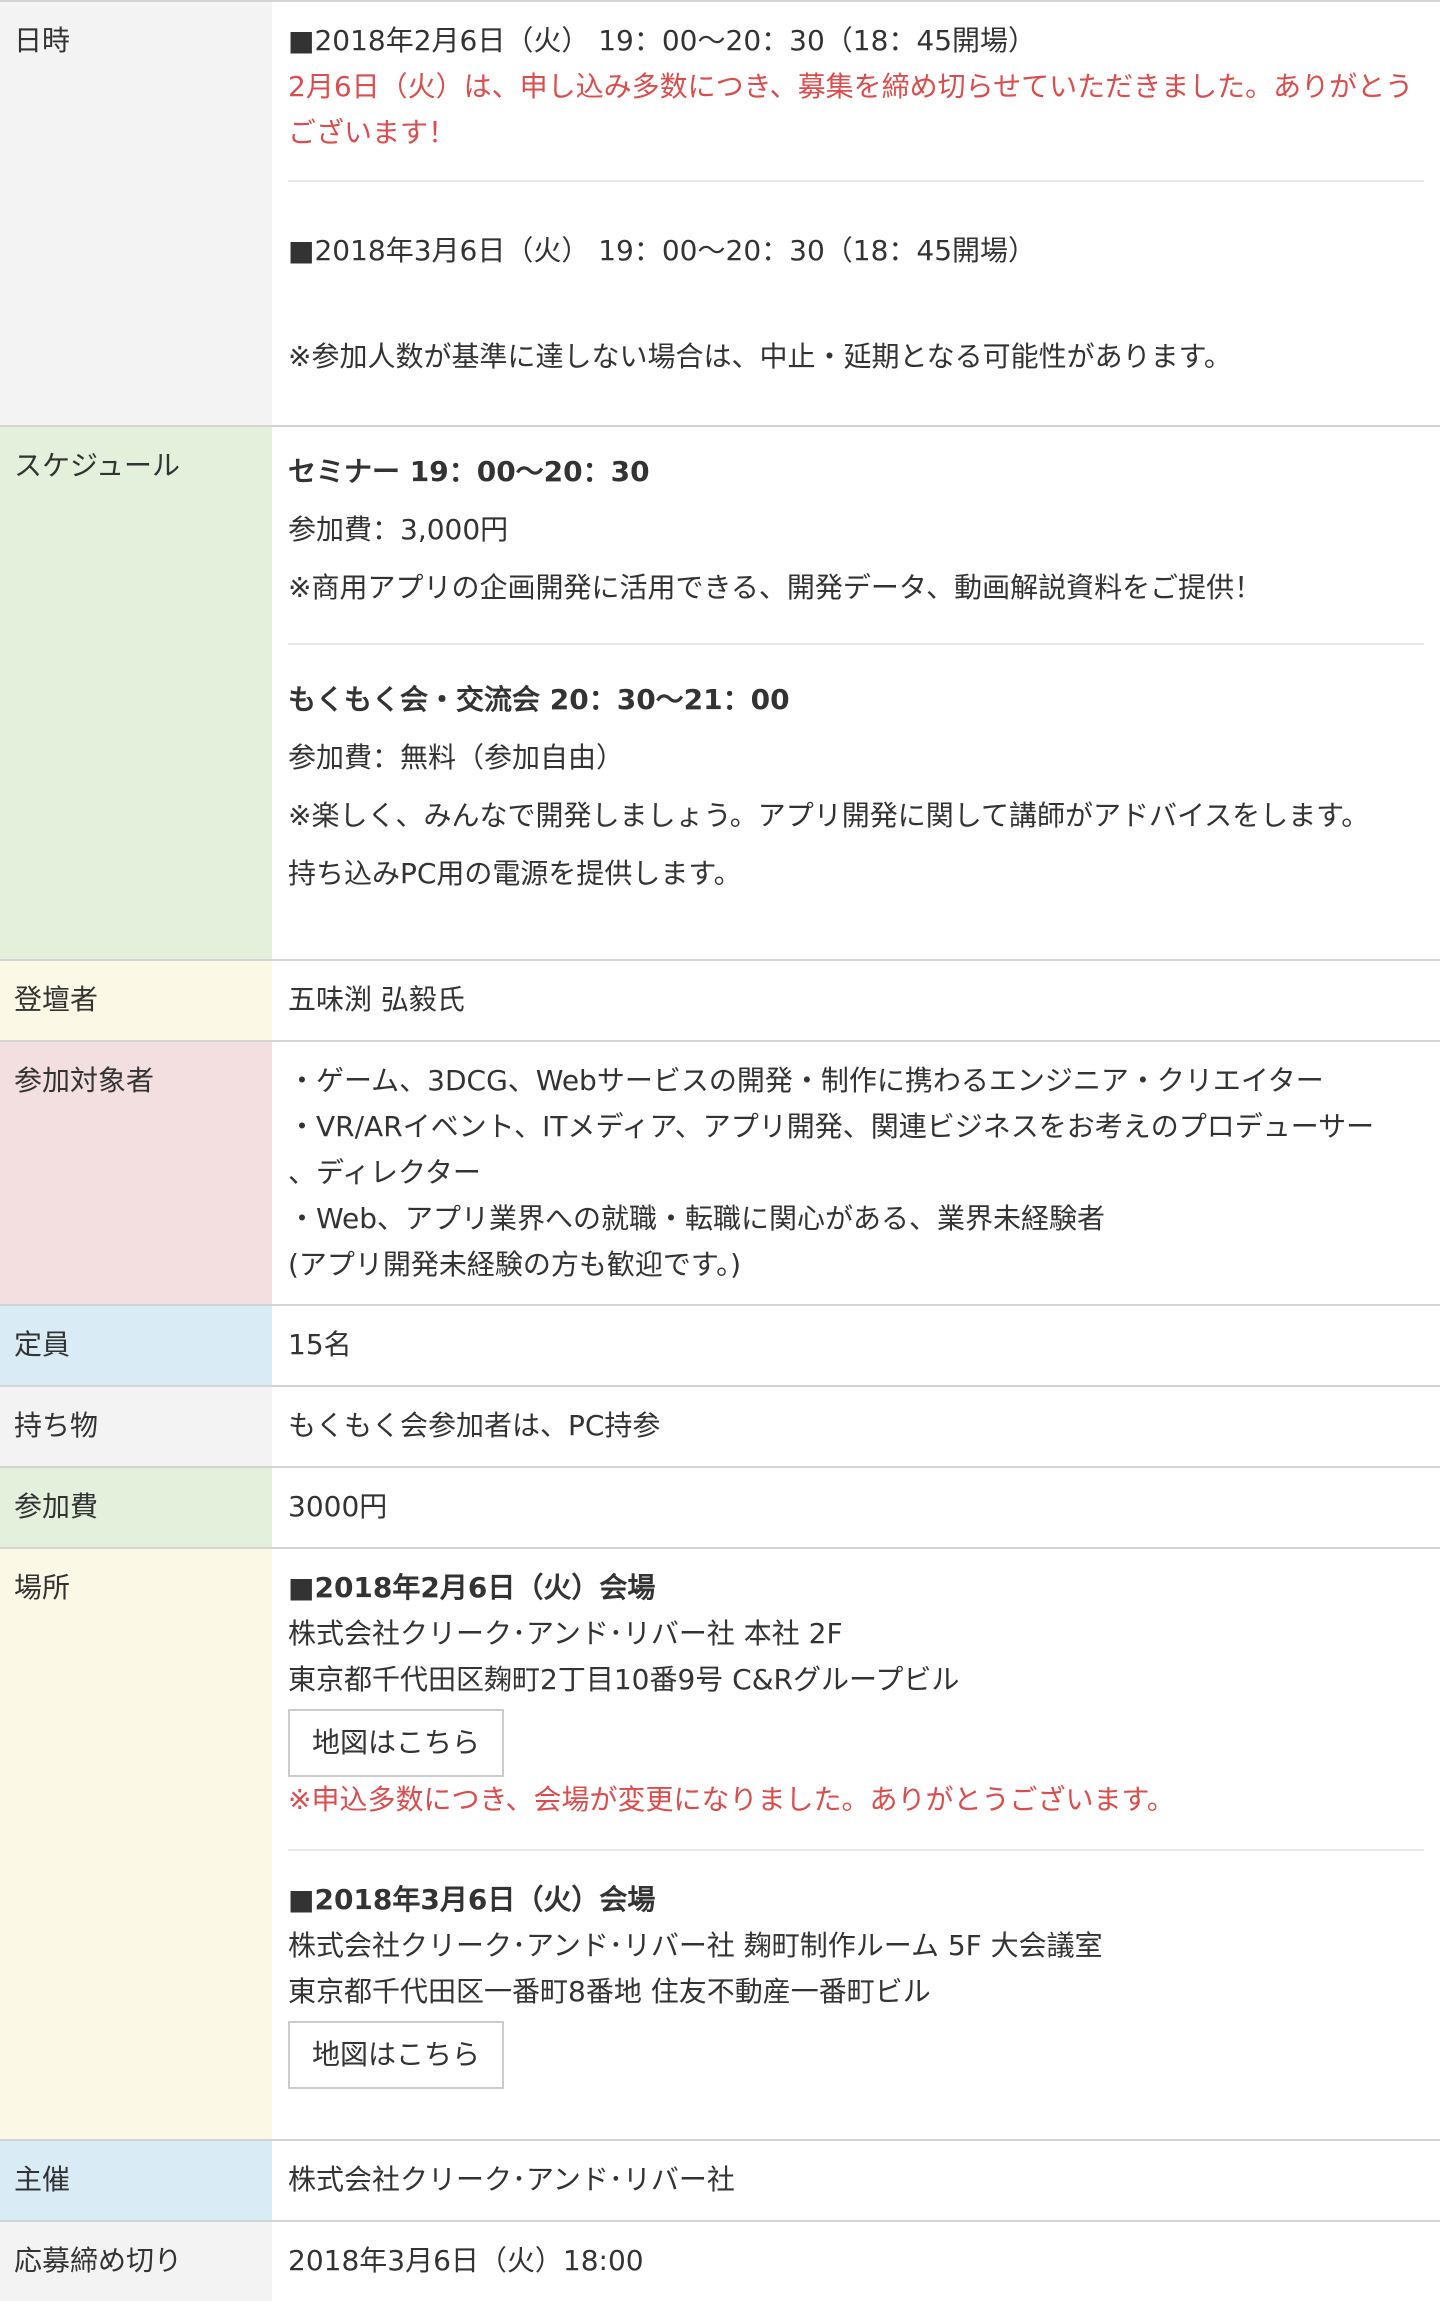 The height and width of the screenshot is (2301, 1440). I want to click on value-fee: 3000円, so click(856, 1507).